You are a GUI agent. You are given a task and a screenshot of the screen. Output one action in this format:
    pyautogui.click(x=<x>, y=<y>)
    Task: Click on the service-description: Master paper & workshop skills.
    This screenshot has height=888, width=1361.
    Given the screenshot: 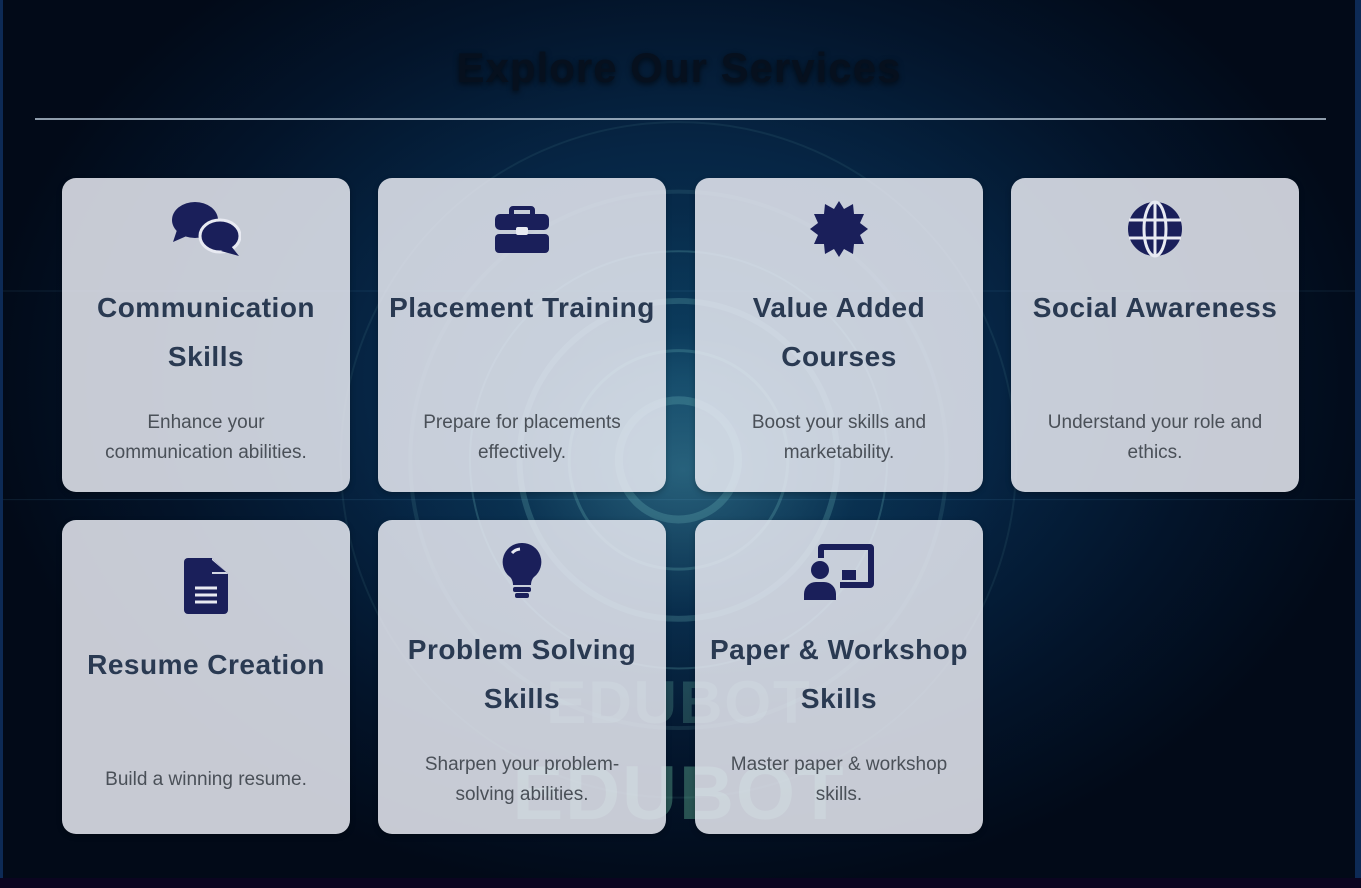 What is the action you would take?
    pyautogui.click(x=839, y=779)
    